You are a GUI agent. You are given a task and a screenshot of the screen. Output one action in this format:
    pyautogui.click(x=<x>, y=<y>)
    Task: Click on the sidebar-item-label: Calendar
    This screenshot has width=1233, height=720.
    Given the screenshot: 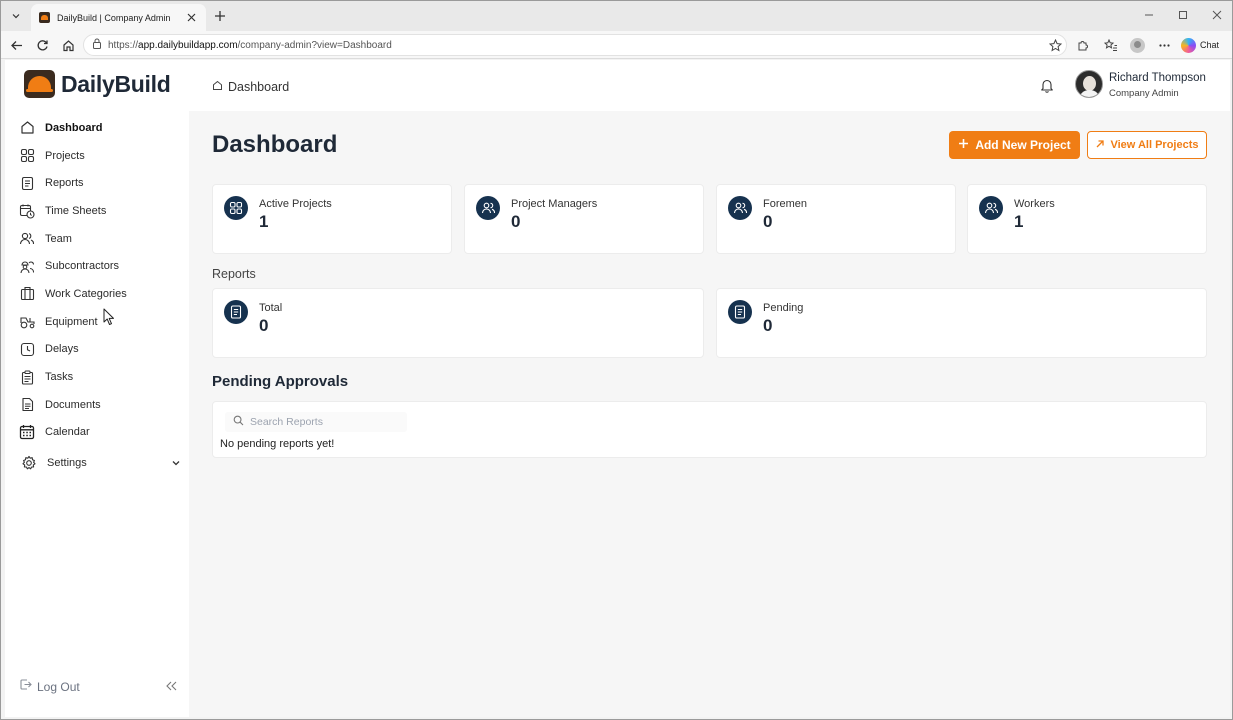 What is the action you would take?
    pyautogui.click(x=67, y=432)
    